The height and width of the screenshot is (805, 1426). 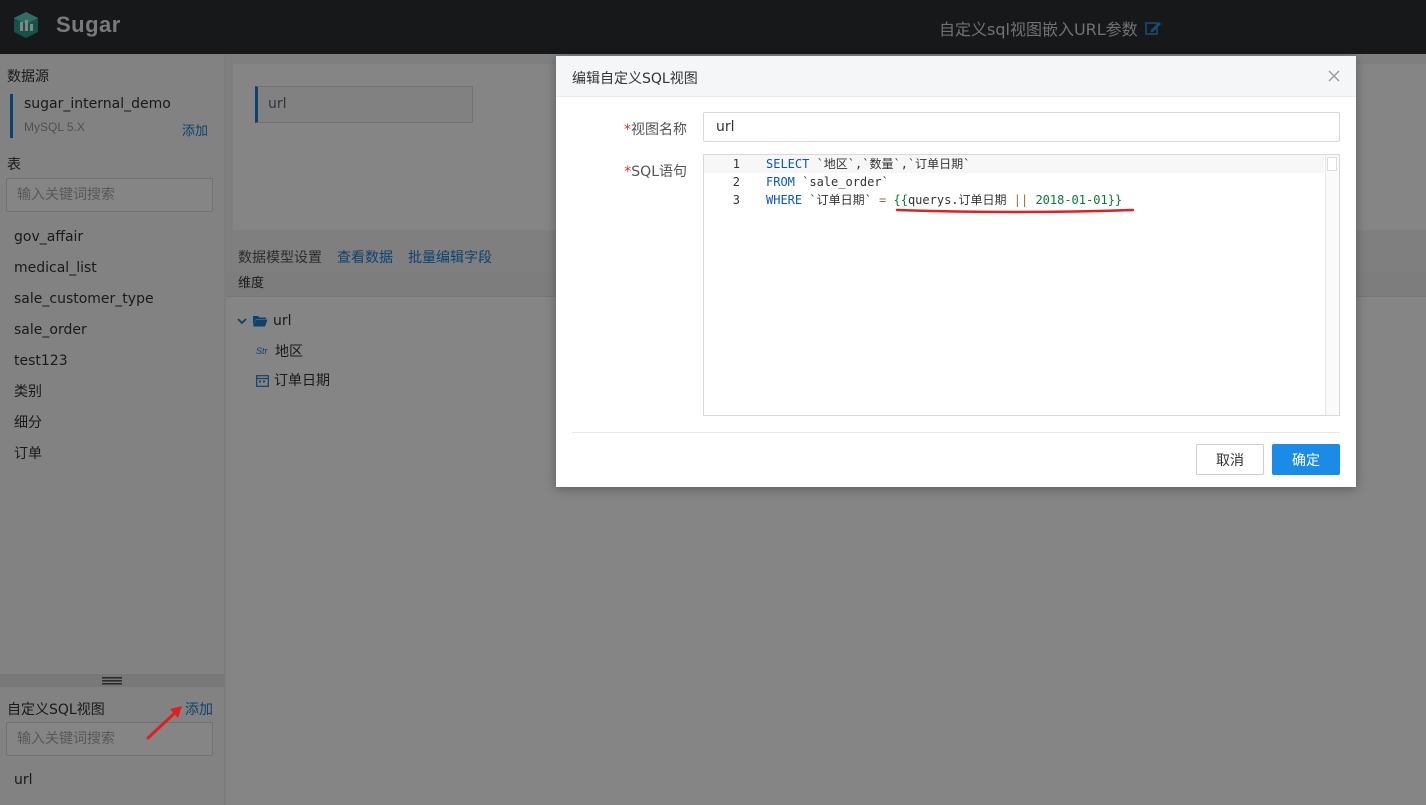 I want to click on template-brace: }}, so click(x=1115, y=200).